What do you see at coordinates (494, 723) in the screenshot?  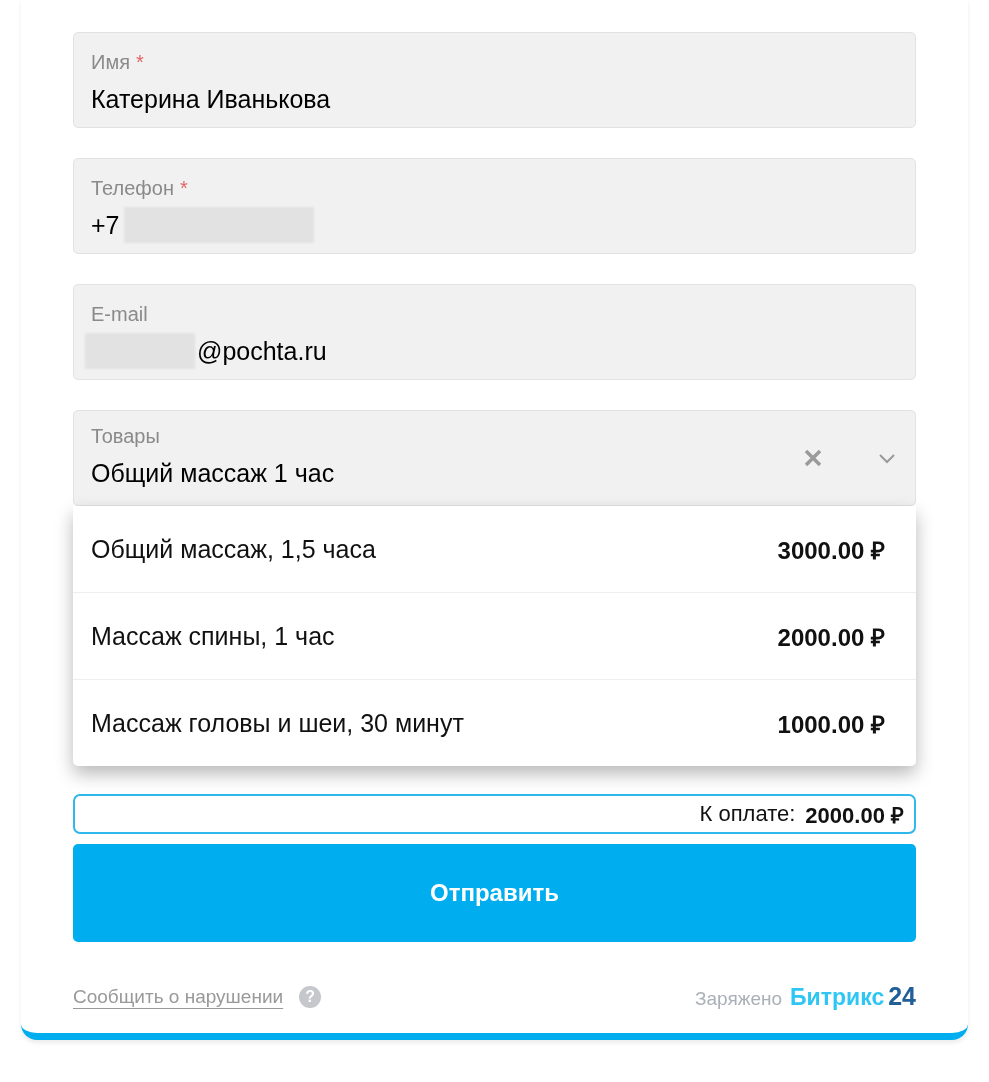 I see `dropdown-option: Массаж головы и шеи, 30 минут 1000.00 ₽` at bounding box center [494, 723].